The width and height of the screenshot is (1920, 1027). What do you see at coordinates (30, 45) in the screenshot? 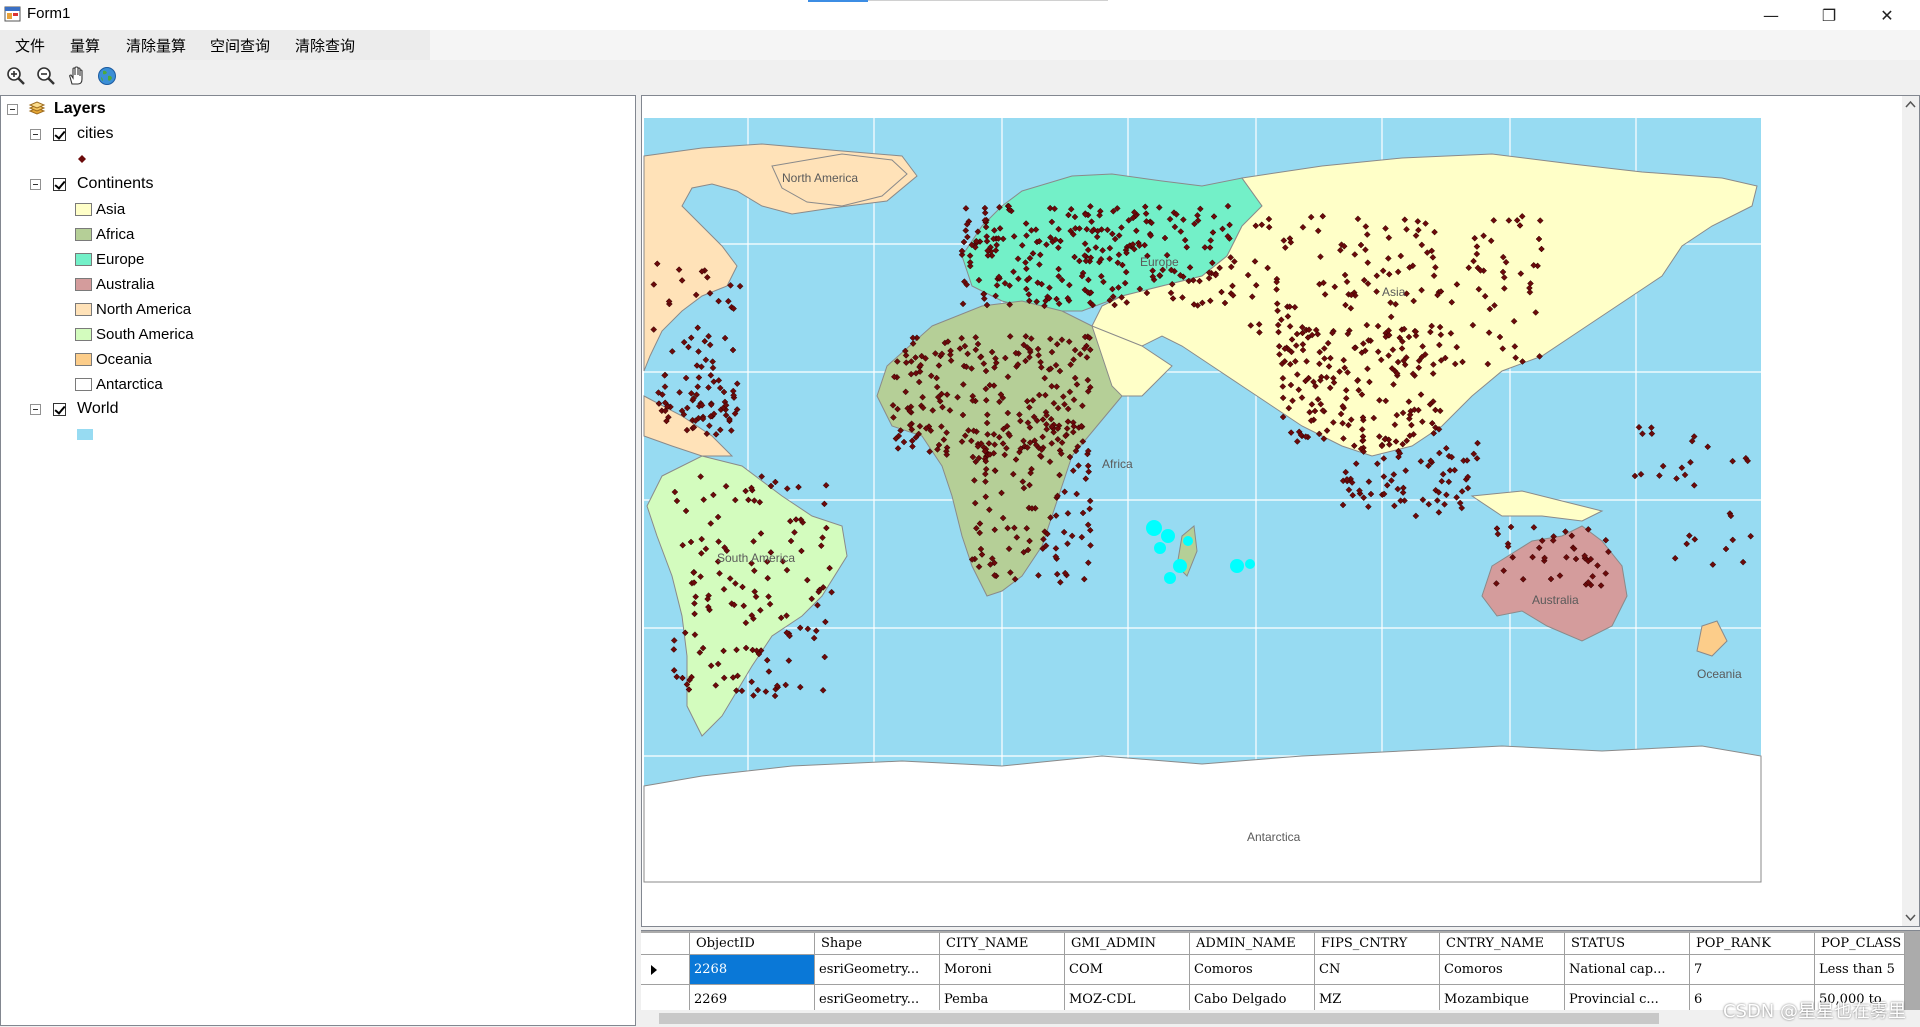
I see `menu-file: 文件` at bounding box center [30, 45].